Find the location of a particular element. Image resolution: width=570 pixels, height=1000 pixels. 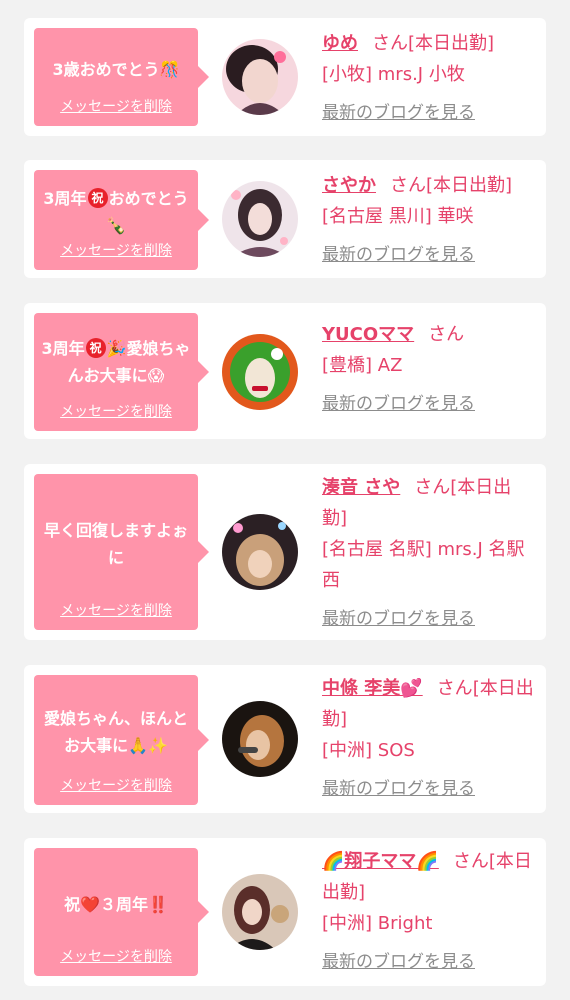

message-bubble: 早く回復しますよぉに メッセージを削除 is located at coordinates (121, 552).